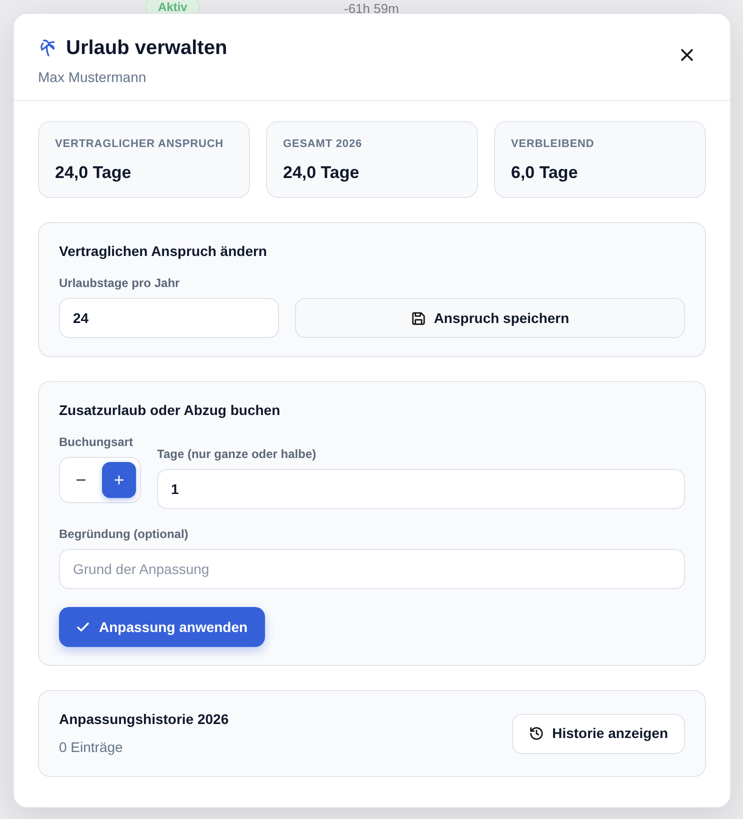 The height and width of the screenshot is (819, 743). Describe the element at coordinates (144, 719) in the screenshot. I see `section-heading: Anpassungshistorie 2026` at that location.